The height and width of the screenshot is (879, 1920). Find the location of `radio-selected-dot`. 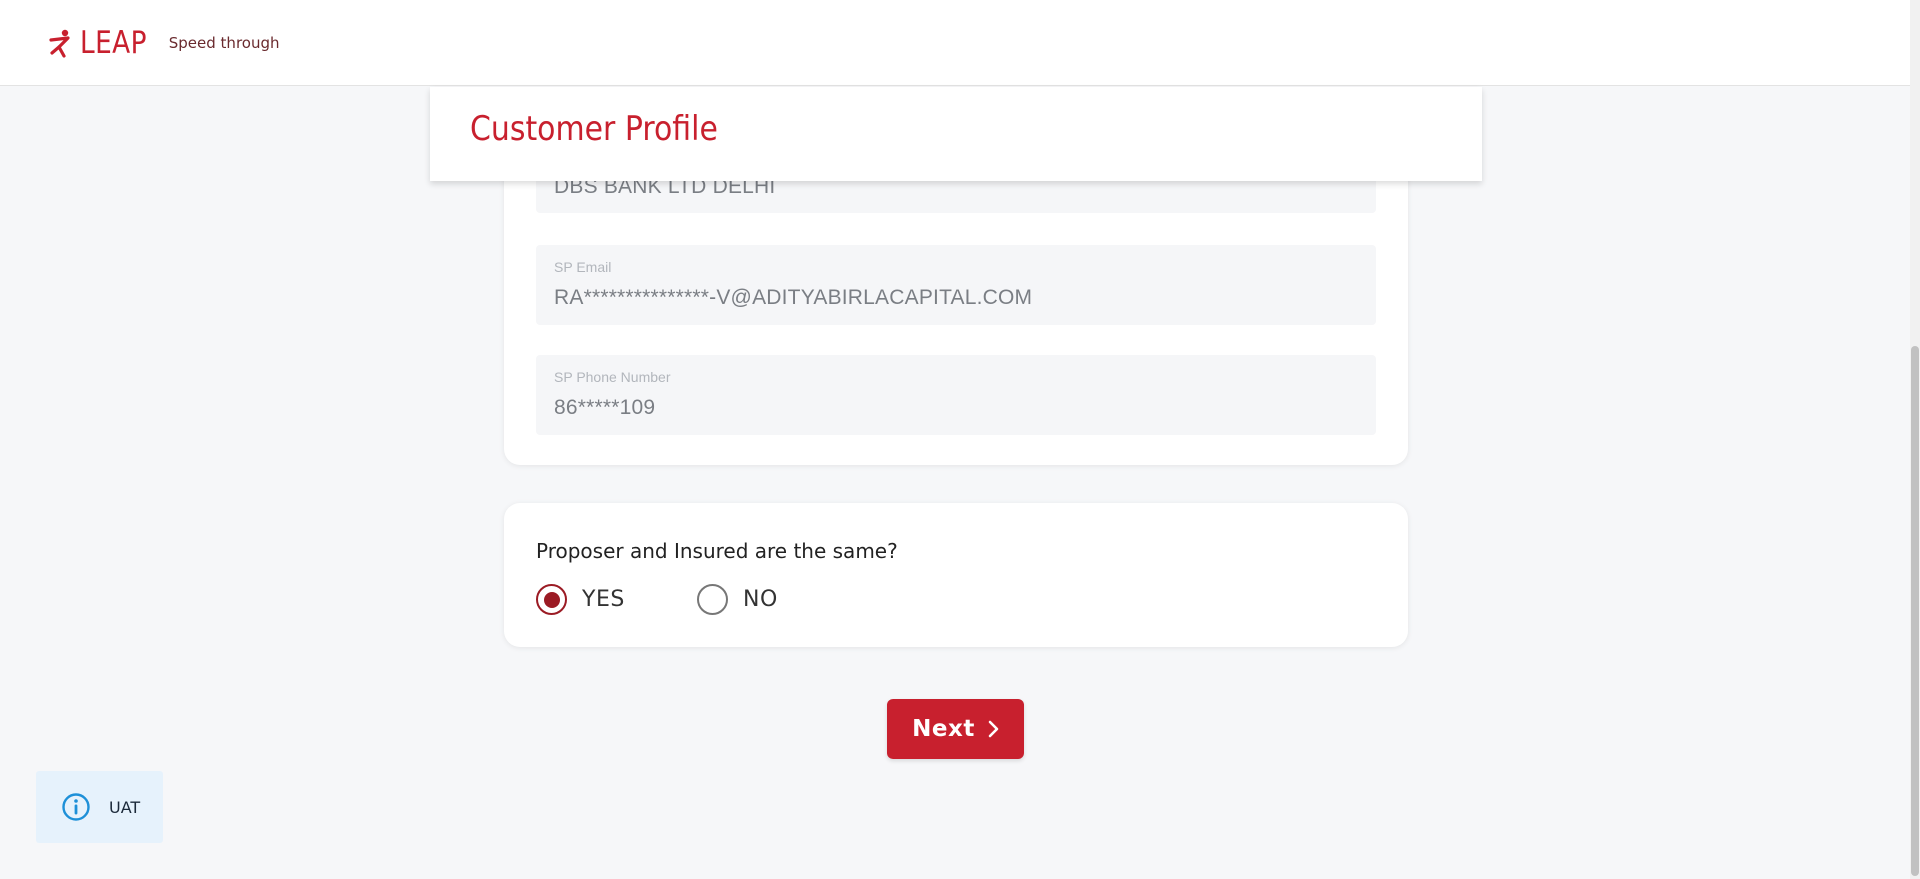

radio-selected-dot is located at coordinates (551, 599).